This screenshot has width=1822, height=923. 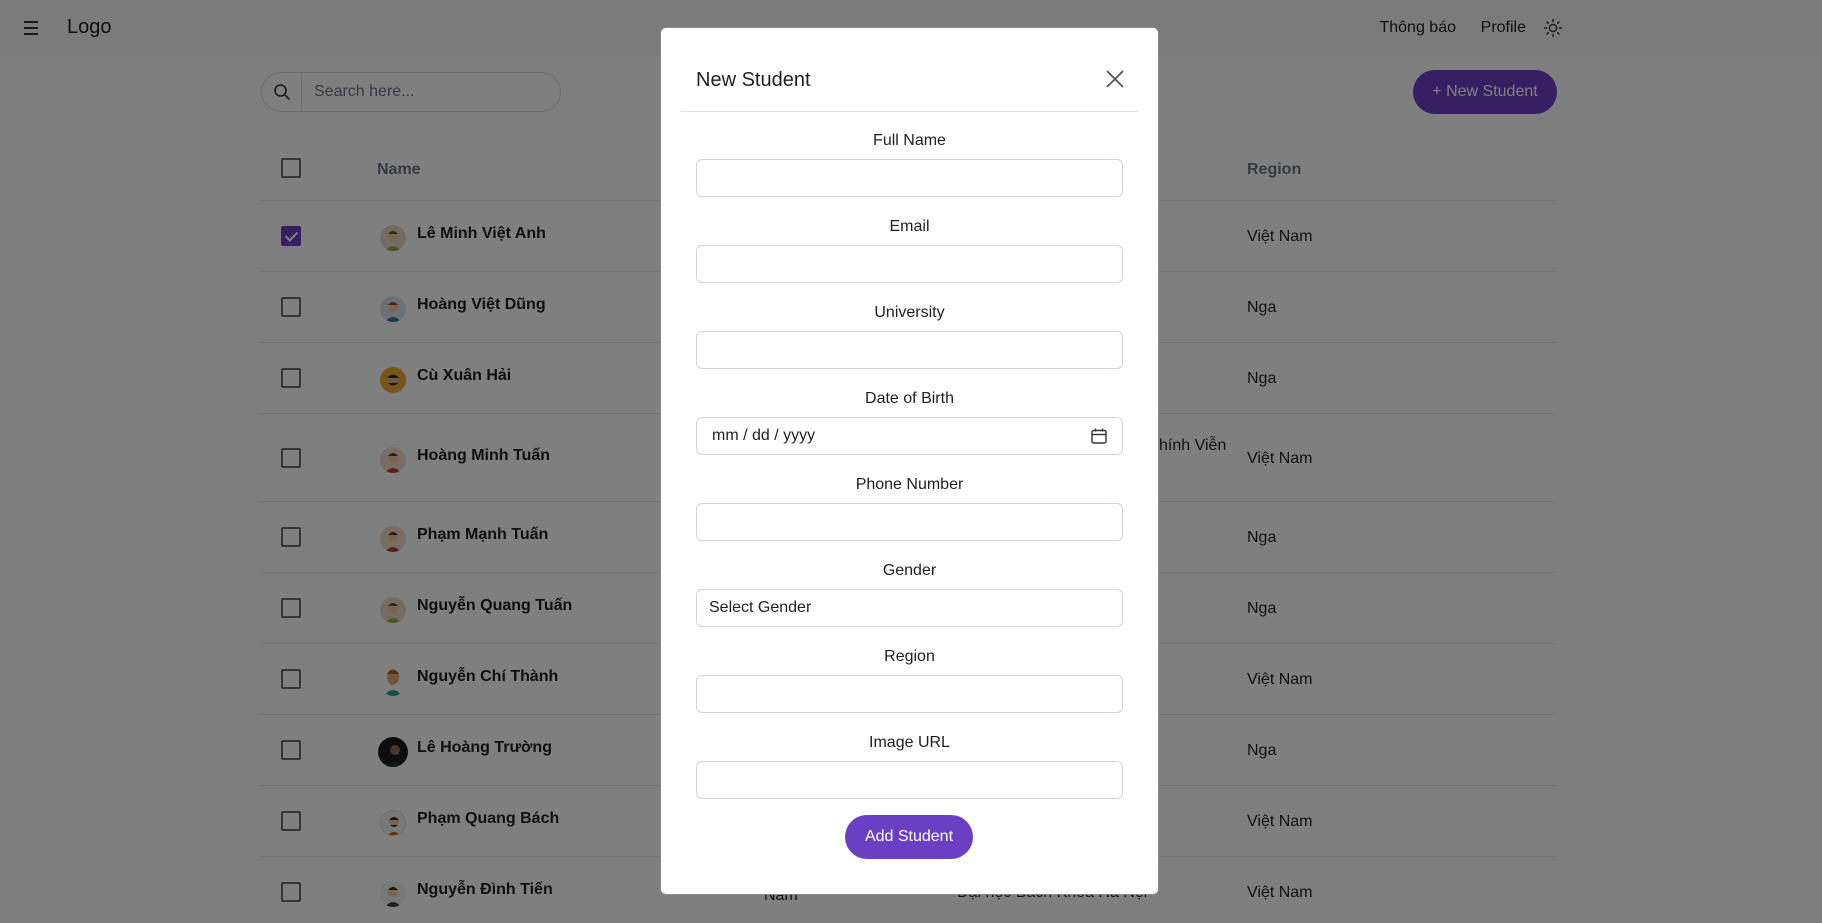 I want to click on region-field, so click(x=909, y=694).